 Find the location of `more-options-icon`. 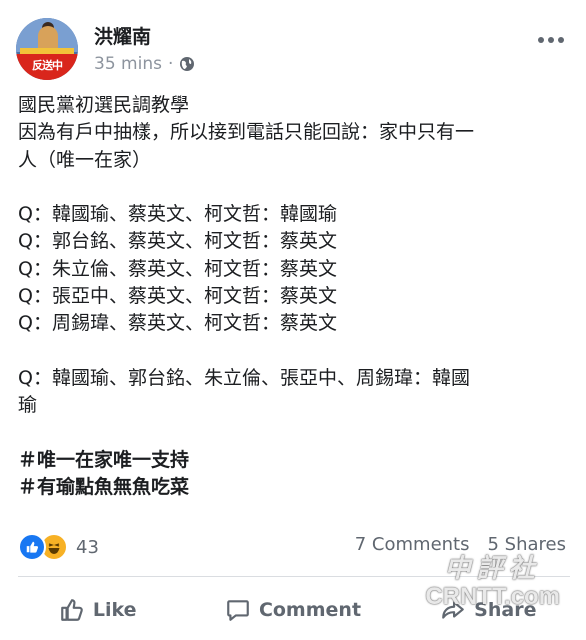

more-options-icon is located at coordinates (554, 40).